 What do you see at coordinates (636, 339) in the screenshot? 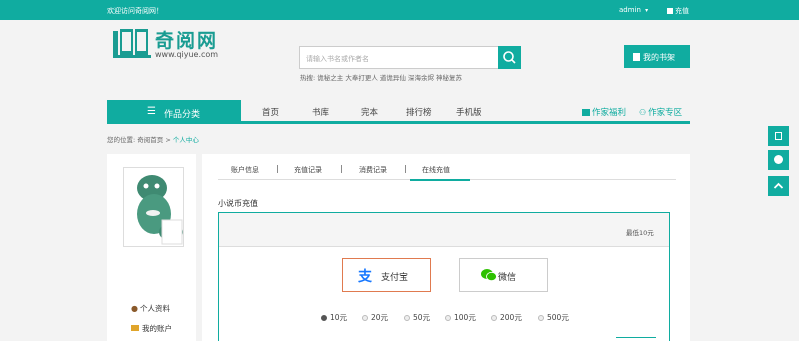
I see `pay-button-edge` at bounding box center [636, 339].